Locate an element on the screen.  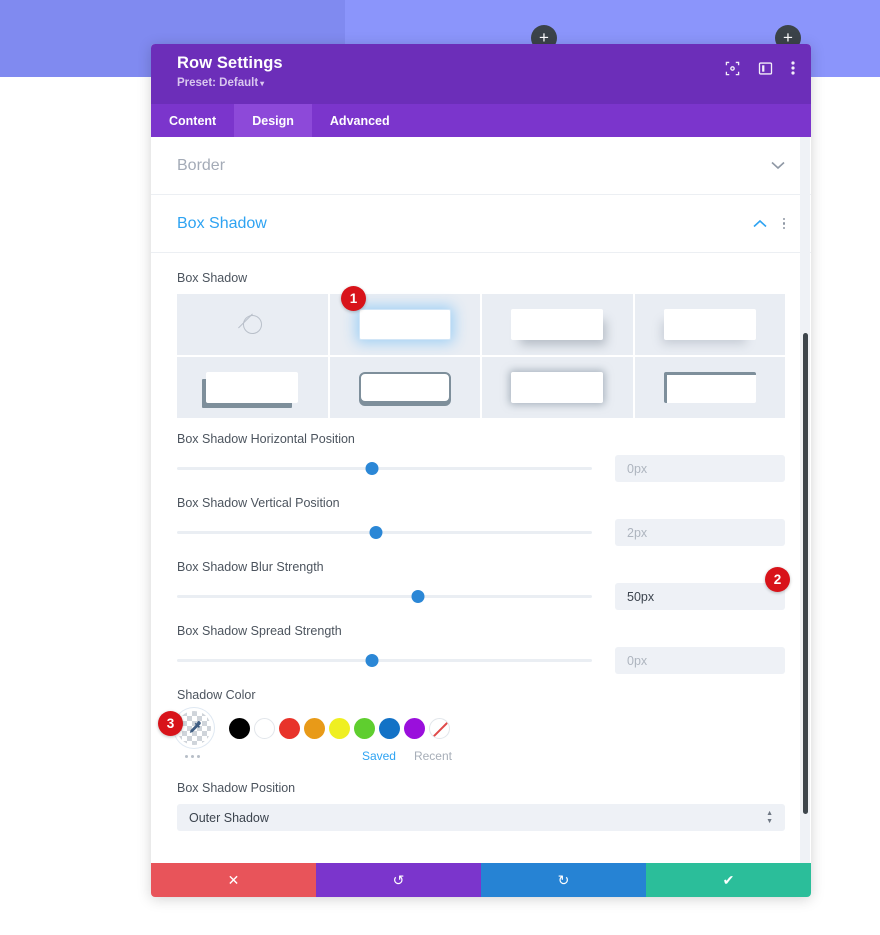
preset-top-left-corner is located at coordinates (709, 387).